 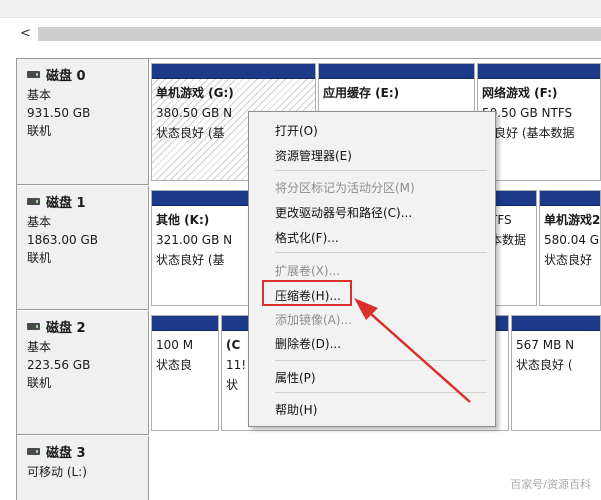 What do you see at coordinates (175, 345) in the screenshot?
I see `partition-capacity: 100 M` at bounding box center [175, 345].